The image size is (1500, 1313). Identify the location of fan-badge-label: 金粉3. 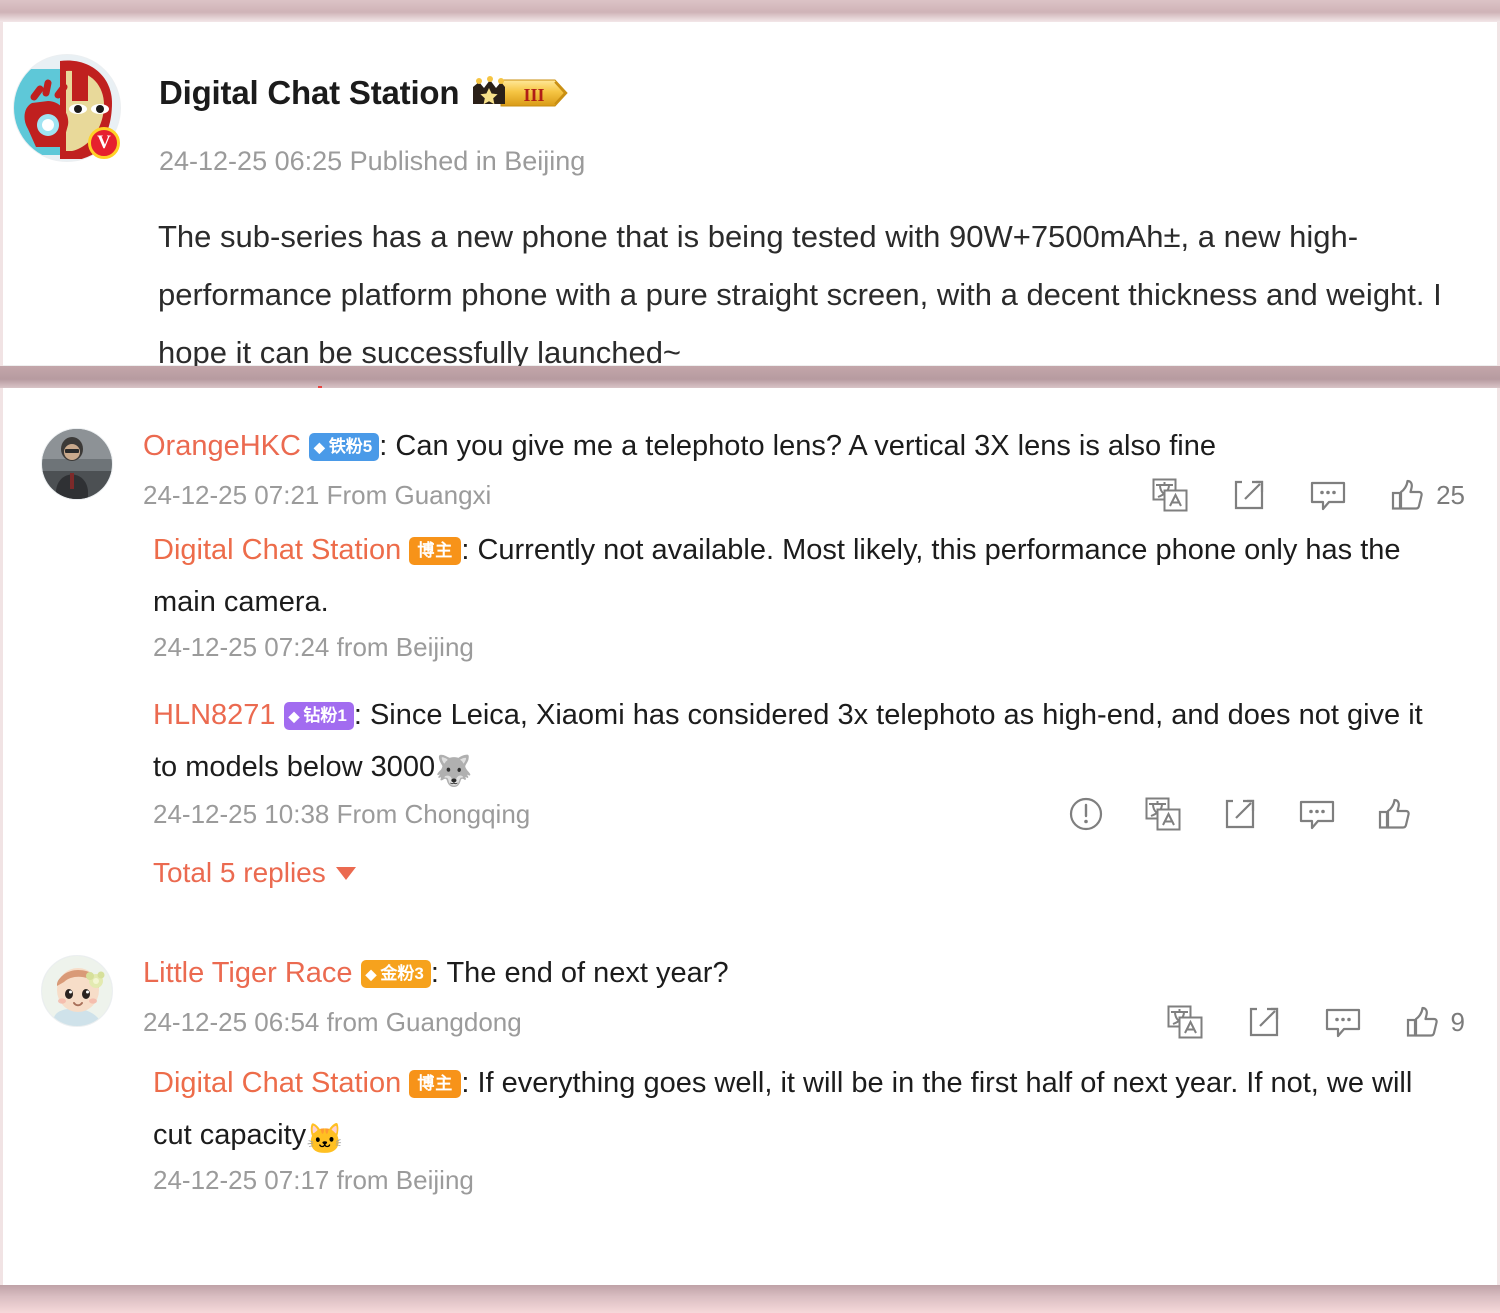
(402, 973).